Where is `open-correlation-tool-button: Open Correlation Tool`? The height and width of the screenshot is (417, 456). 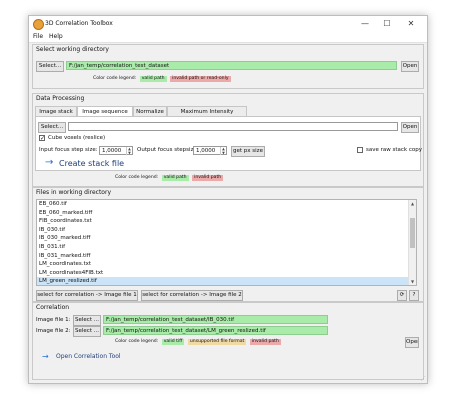 open-correlation-tool-button: Open Correlation Tool is located at coordinates (88, 356).